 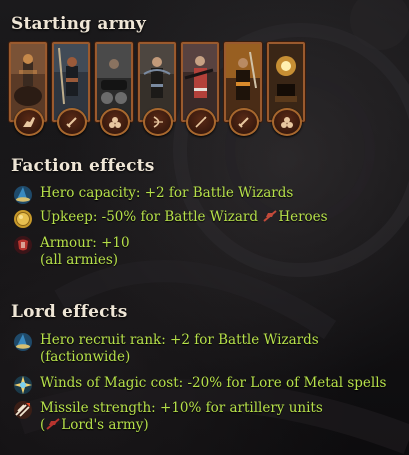 What do you see at coordinates (23, 410) in the screenshot?
I see `missile-strength-icon` at bounding box center [23, 410].